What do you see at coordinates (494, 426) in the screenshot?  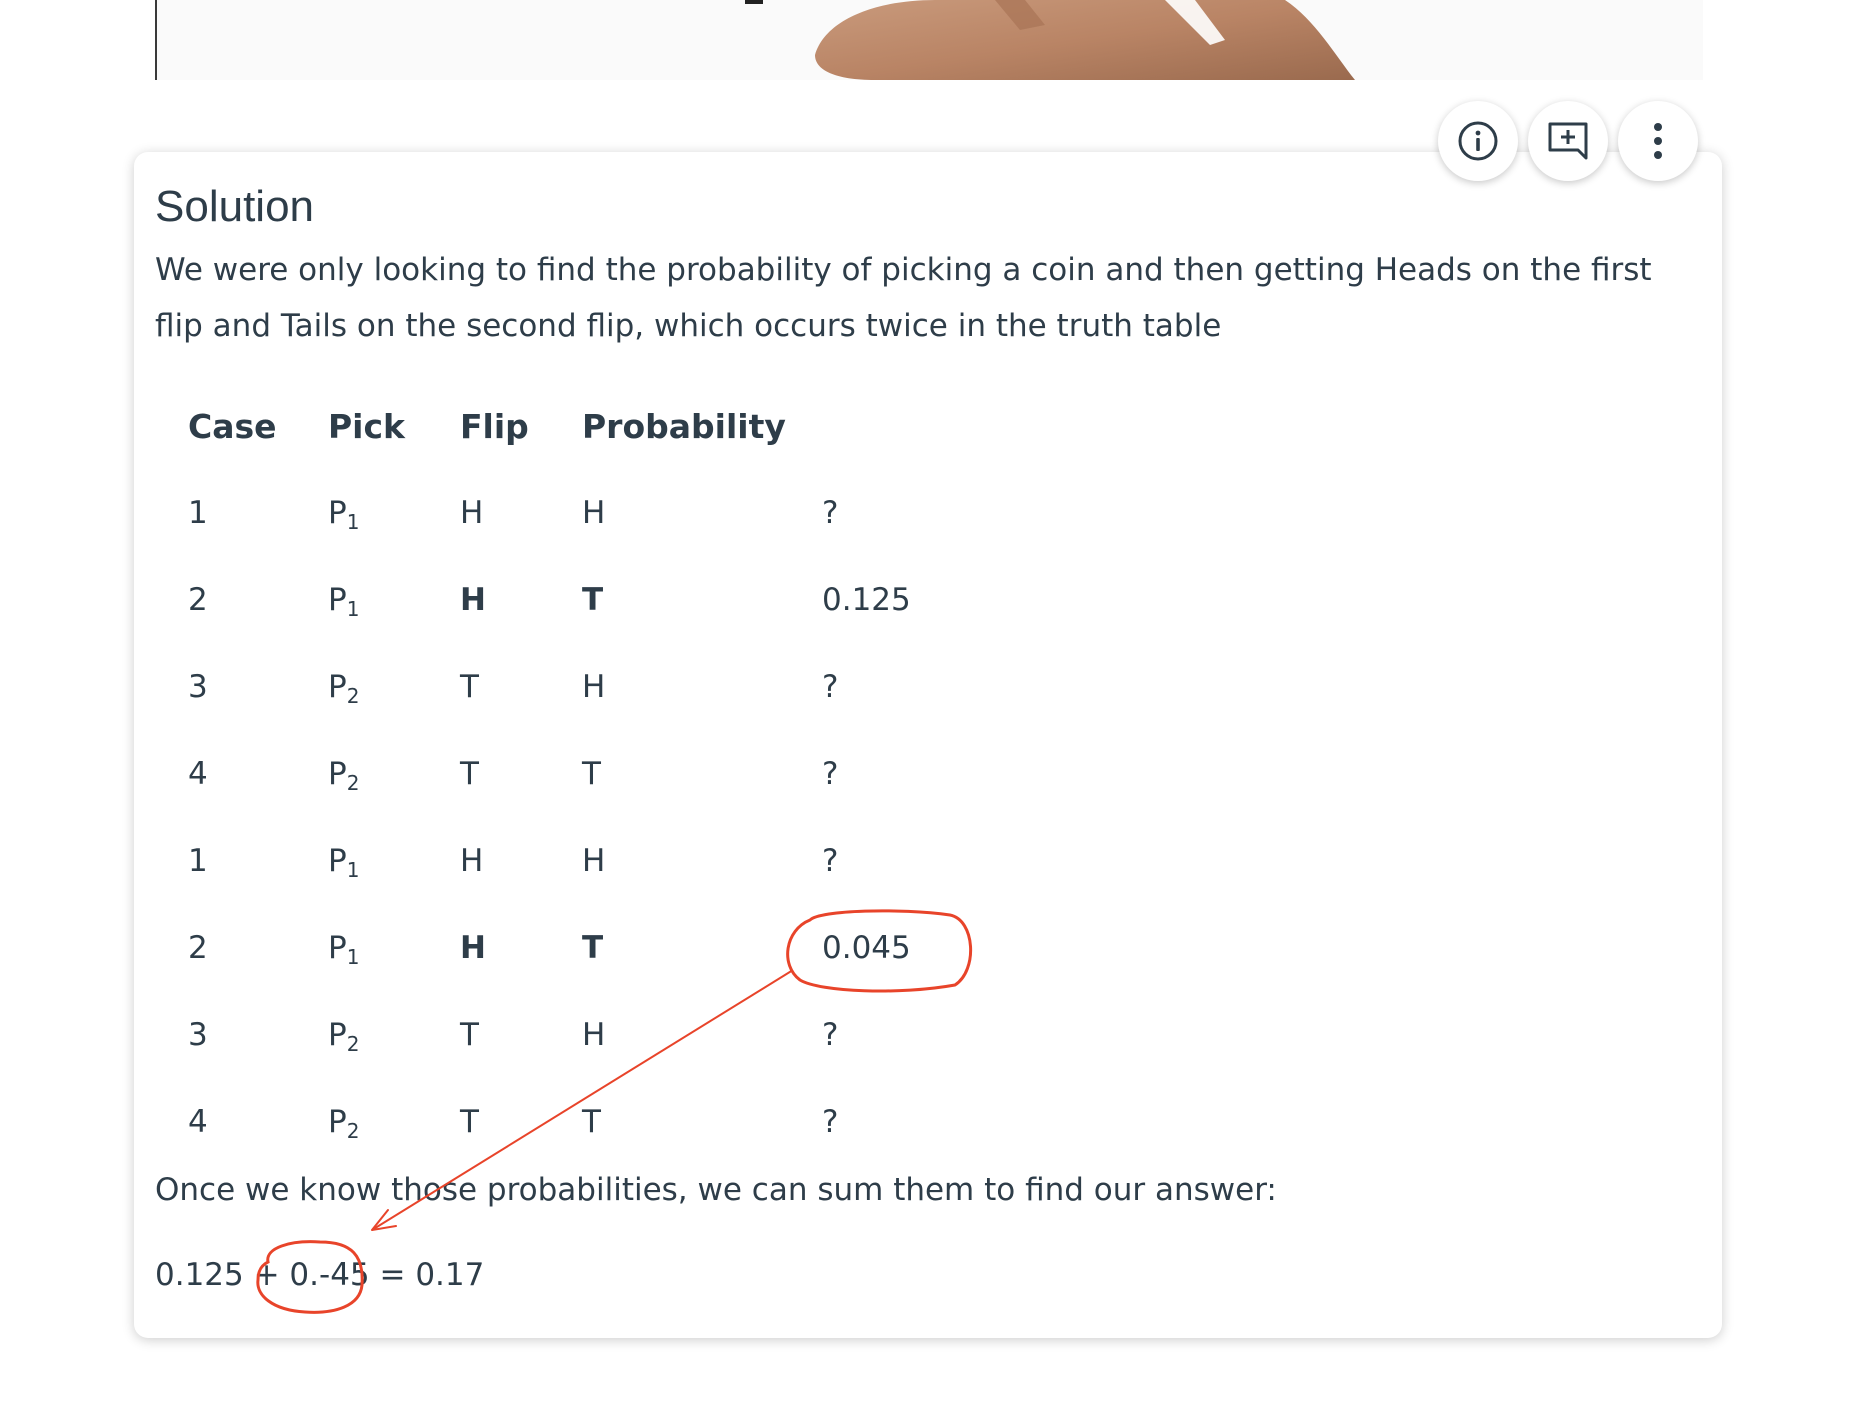 I see `table-header: Flip` at bounding box center [494, 426].